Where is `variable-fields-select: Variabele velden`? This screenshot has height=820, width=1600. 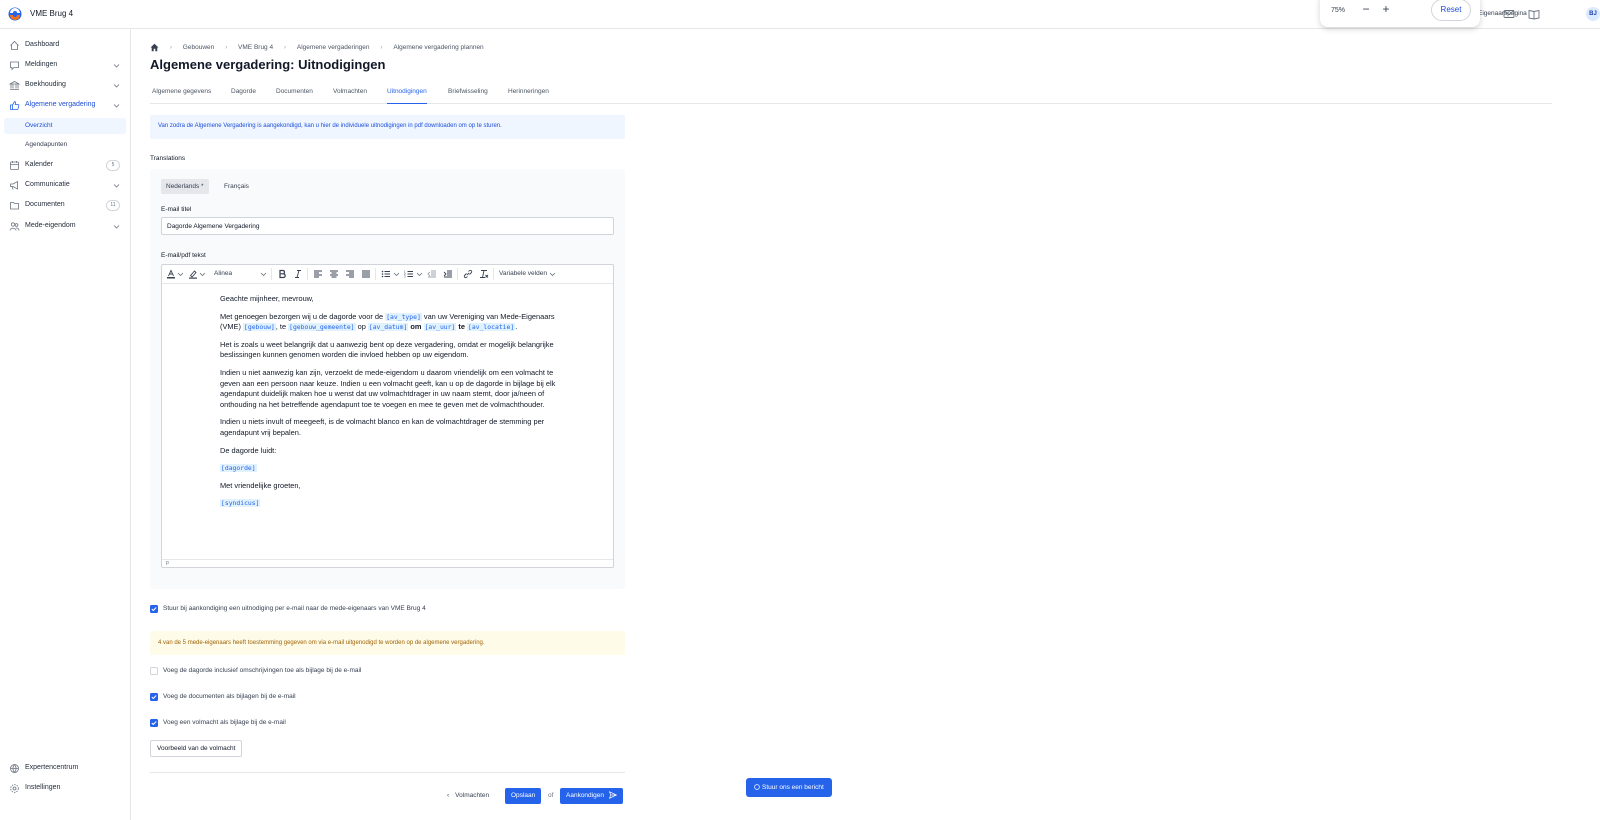
variable-fields-select: Variabele velden is located at coordinates (523, 273).